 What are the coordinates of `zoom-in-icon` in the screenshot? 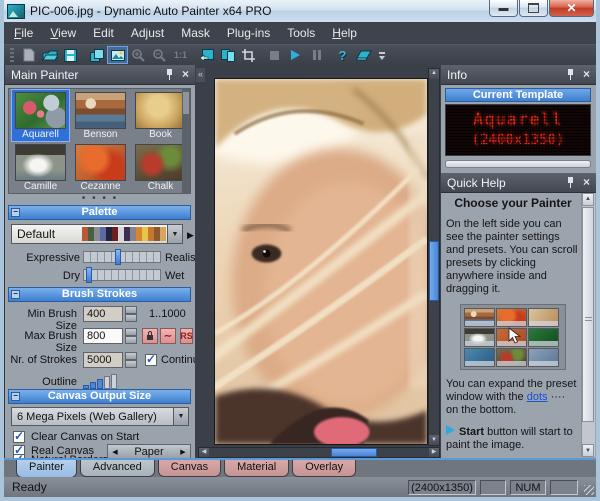 It's located at (138, 55).